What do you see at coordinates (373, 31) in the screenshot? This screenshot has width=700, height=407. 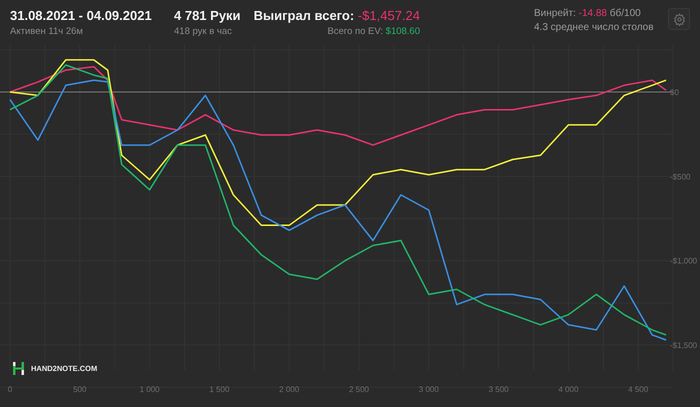 I see `ev-total: Всего по EV: $108.60` at bounding box center [373, 31].